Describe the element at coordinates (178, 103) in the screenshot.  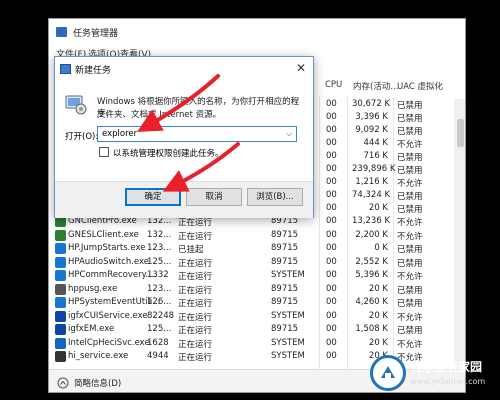
I see `arrow-to-input` at that location.